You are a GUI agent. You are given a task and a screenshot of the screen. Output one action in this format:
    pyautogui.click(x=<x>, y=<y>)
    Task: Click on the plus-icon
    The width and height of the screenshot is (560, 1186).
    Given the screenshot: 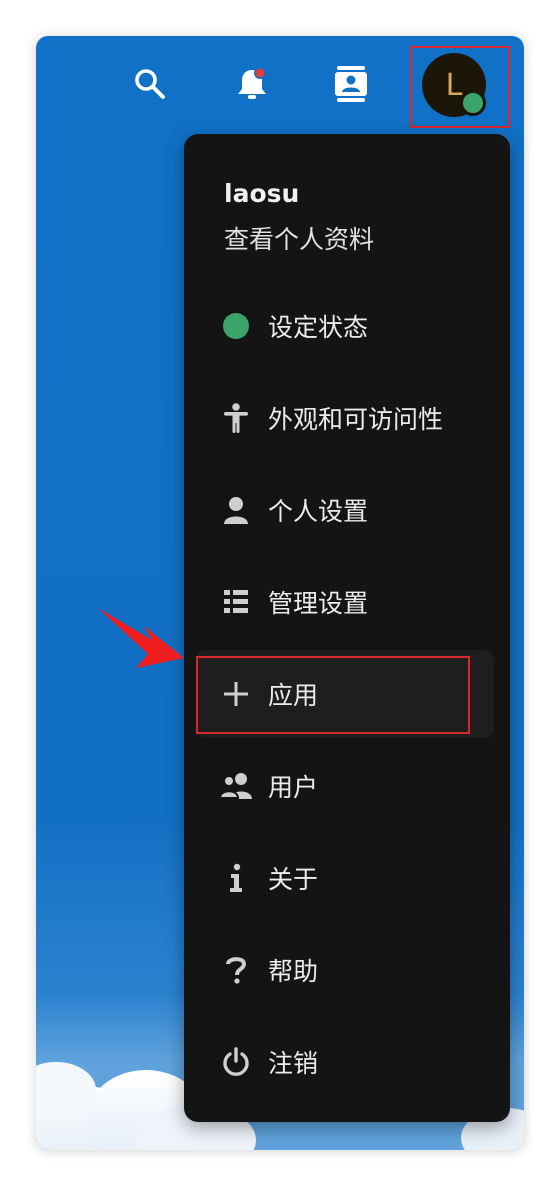 What is the action you would take?
    pyautogui.click(x=236, y=694)
    